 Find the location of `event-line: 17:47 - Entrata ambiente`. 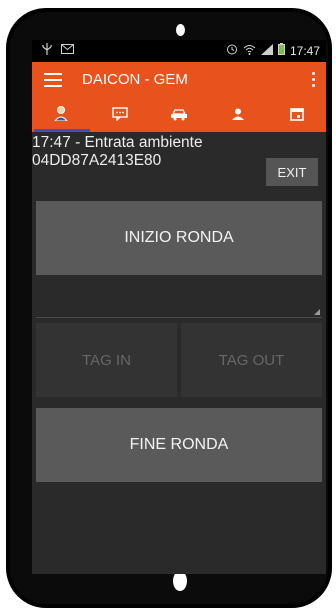

event-line: 17:47 - Entrata ambiente is located at coordinates (117, 142).